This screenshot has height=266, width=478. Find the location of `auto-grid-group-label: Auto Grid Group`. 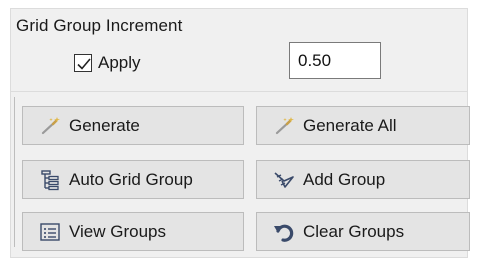

auto-grid-group-label: Auto Grid Group is located at coordinates (131, 179).